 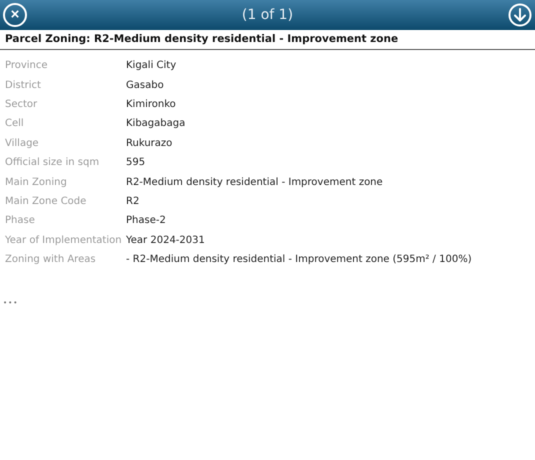 What do you see at coordinates (21, 104) in the screenshot?
I see `field-label: Sector` at bounding box center [21, 104].